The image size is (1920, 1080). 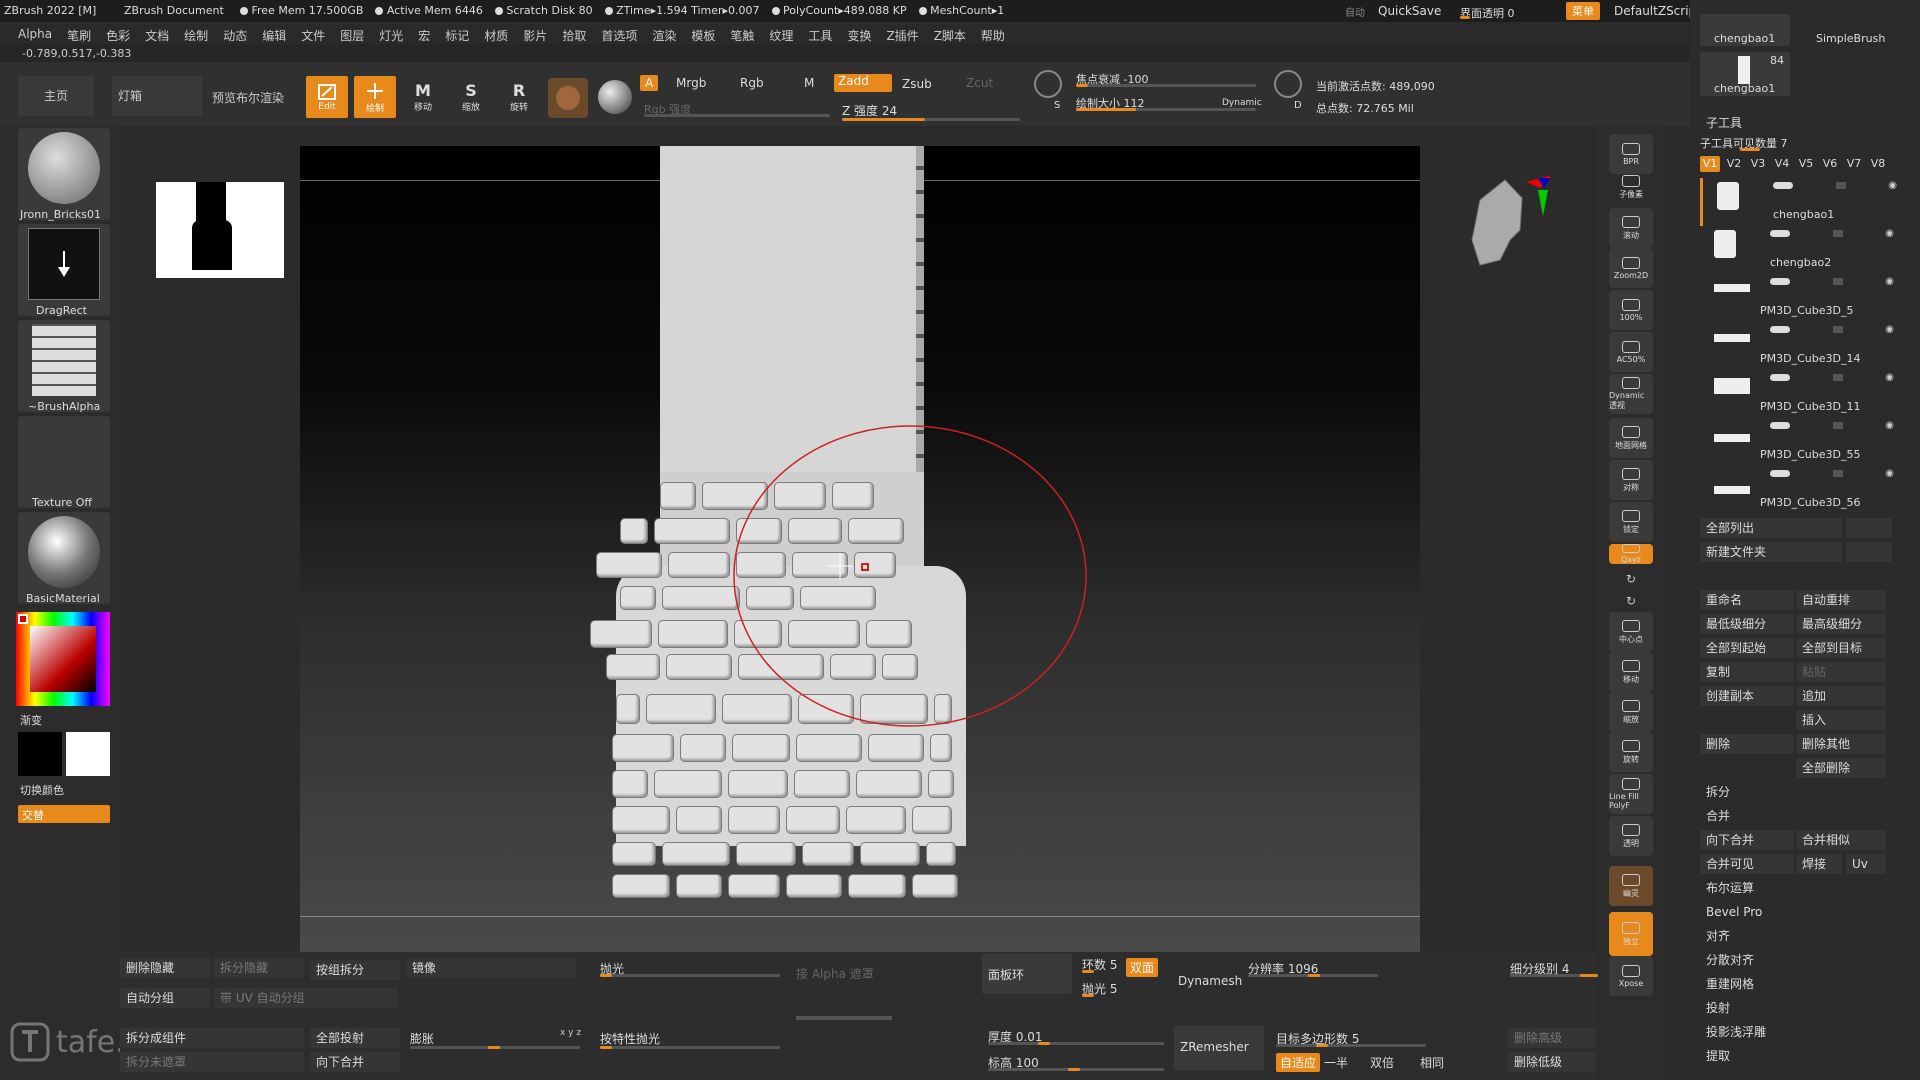 I want to click on menu-item: 笔触, so click(x=742, y=35).